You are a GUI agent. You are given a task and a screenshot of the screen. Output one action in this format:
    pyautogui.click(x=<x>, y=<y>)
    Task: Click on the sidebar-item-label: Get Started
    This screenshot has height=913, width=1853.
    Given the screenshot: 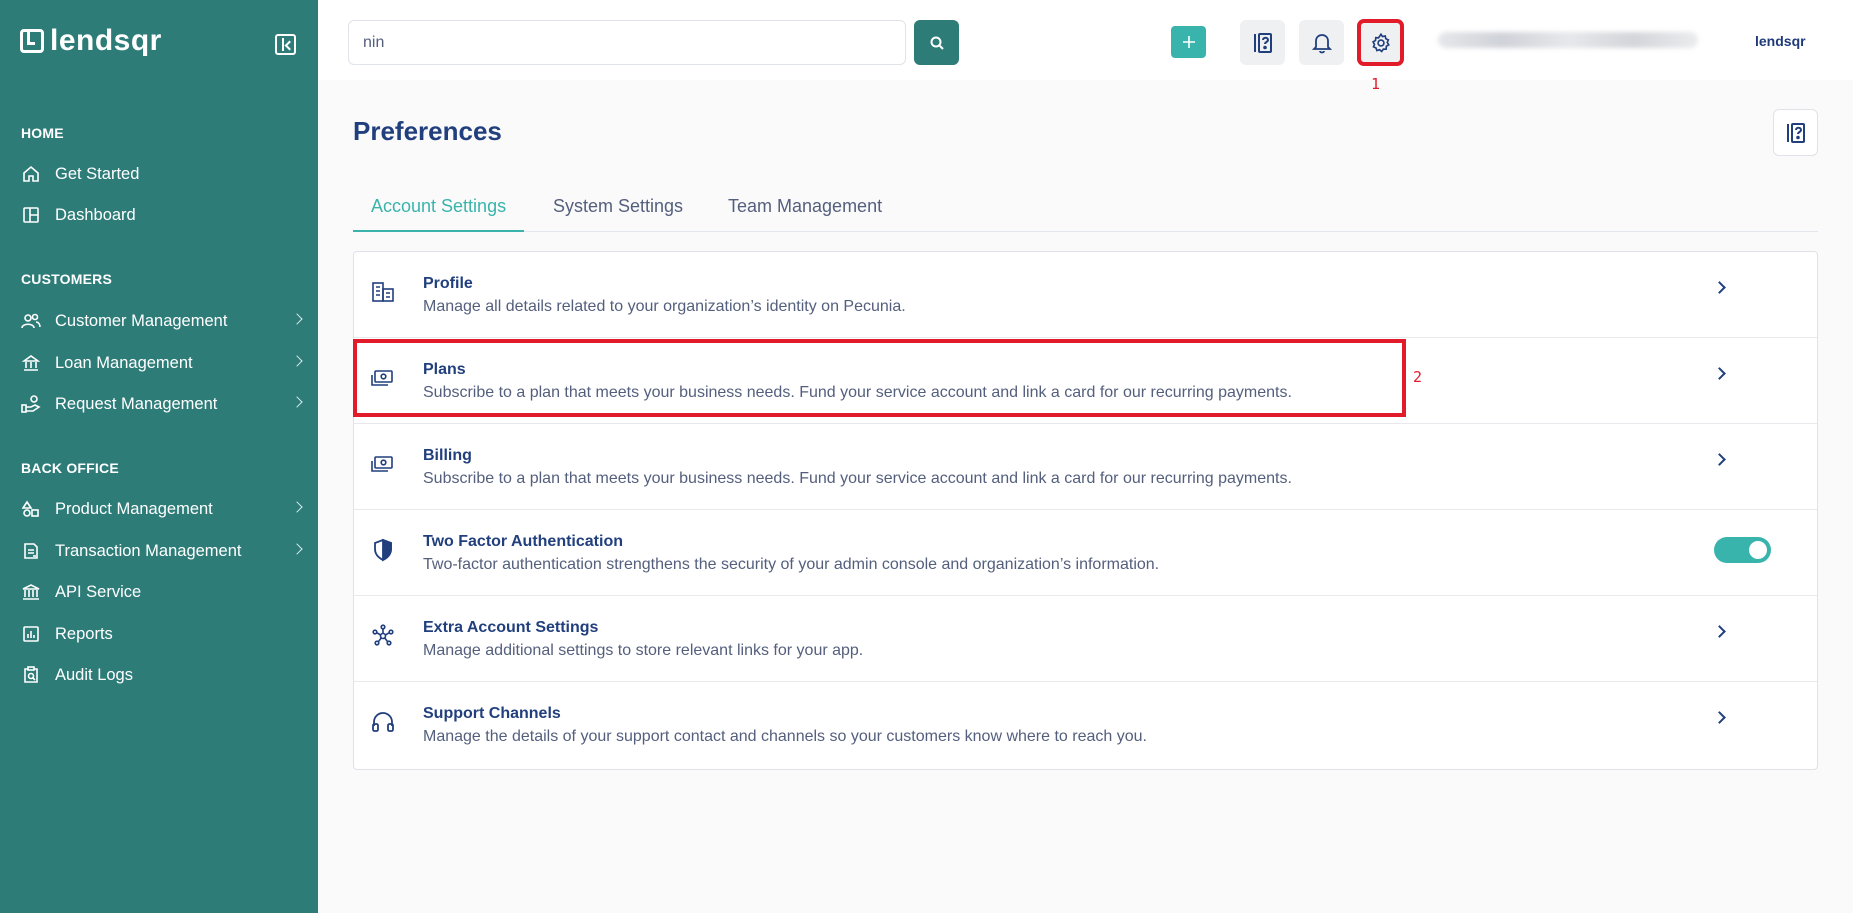 What is the action you would take?
    pyautogui.click(x=97, y=173)
    